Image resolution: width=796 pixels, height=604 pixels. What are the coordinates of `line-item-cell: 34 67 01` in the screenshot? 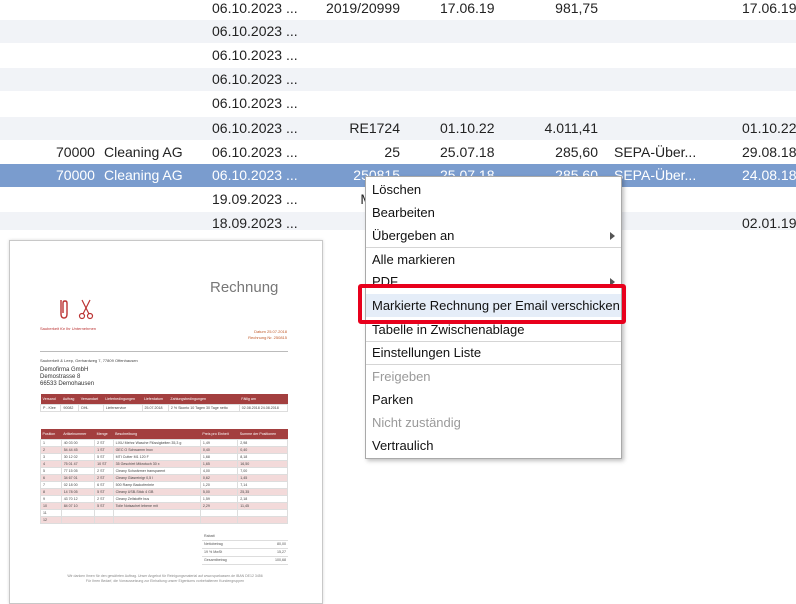 It's located at (78, 477).